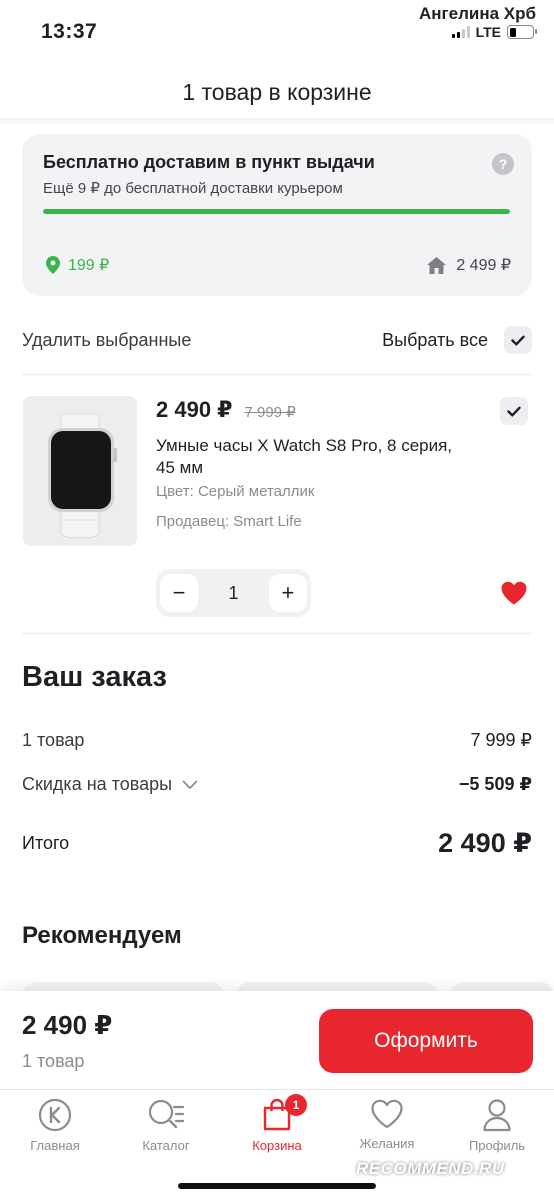 The height and width of the screenshot is (1200, 554). Describe the element at coordinates (277, 1145) in the screenshot. I see `tab-cart-label: Корзина` at that location.